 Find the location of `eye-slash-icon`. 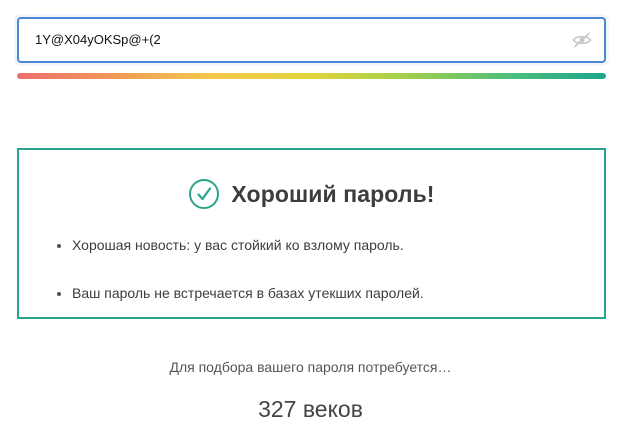

eye-slash-icon is located at coordinates (582, 40).